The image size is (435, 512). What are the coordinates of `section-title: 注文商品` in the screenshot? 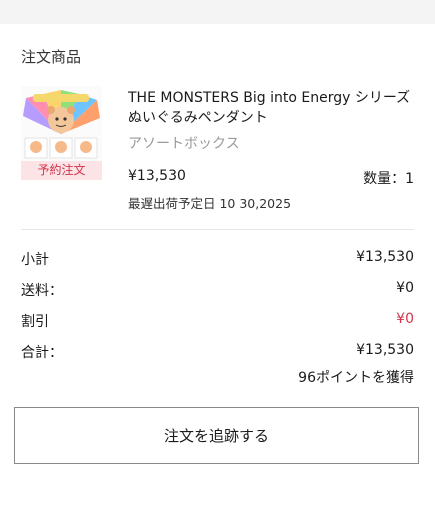 It's located at (51, 57).